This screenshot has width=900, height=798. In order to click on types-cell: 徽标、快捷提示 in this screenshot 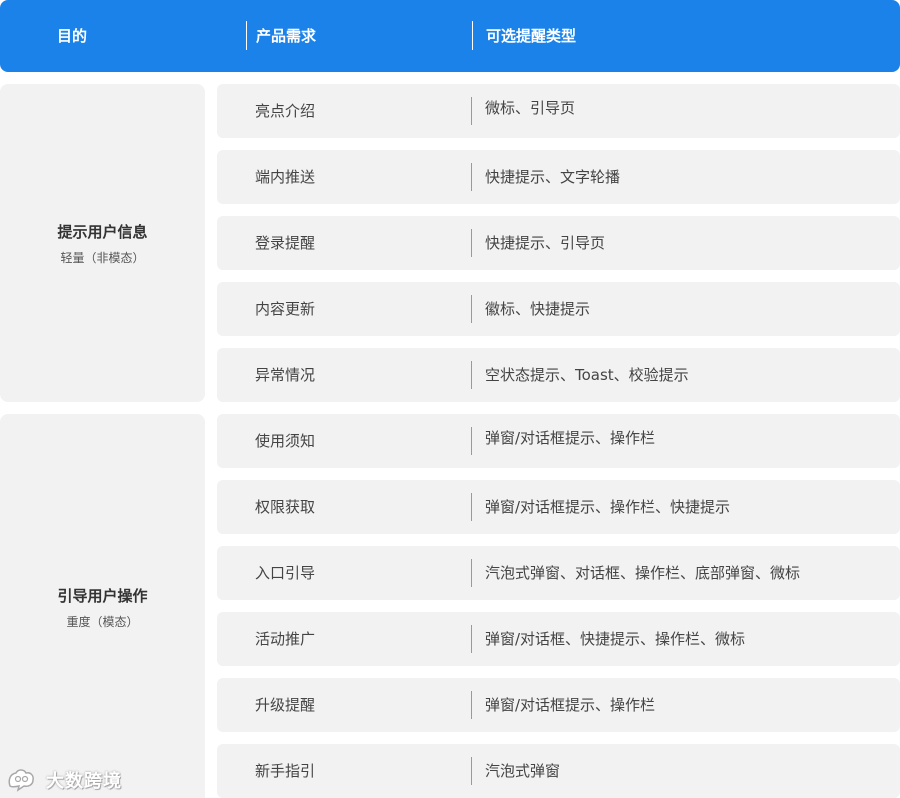, I will do `click(538, 309)`.